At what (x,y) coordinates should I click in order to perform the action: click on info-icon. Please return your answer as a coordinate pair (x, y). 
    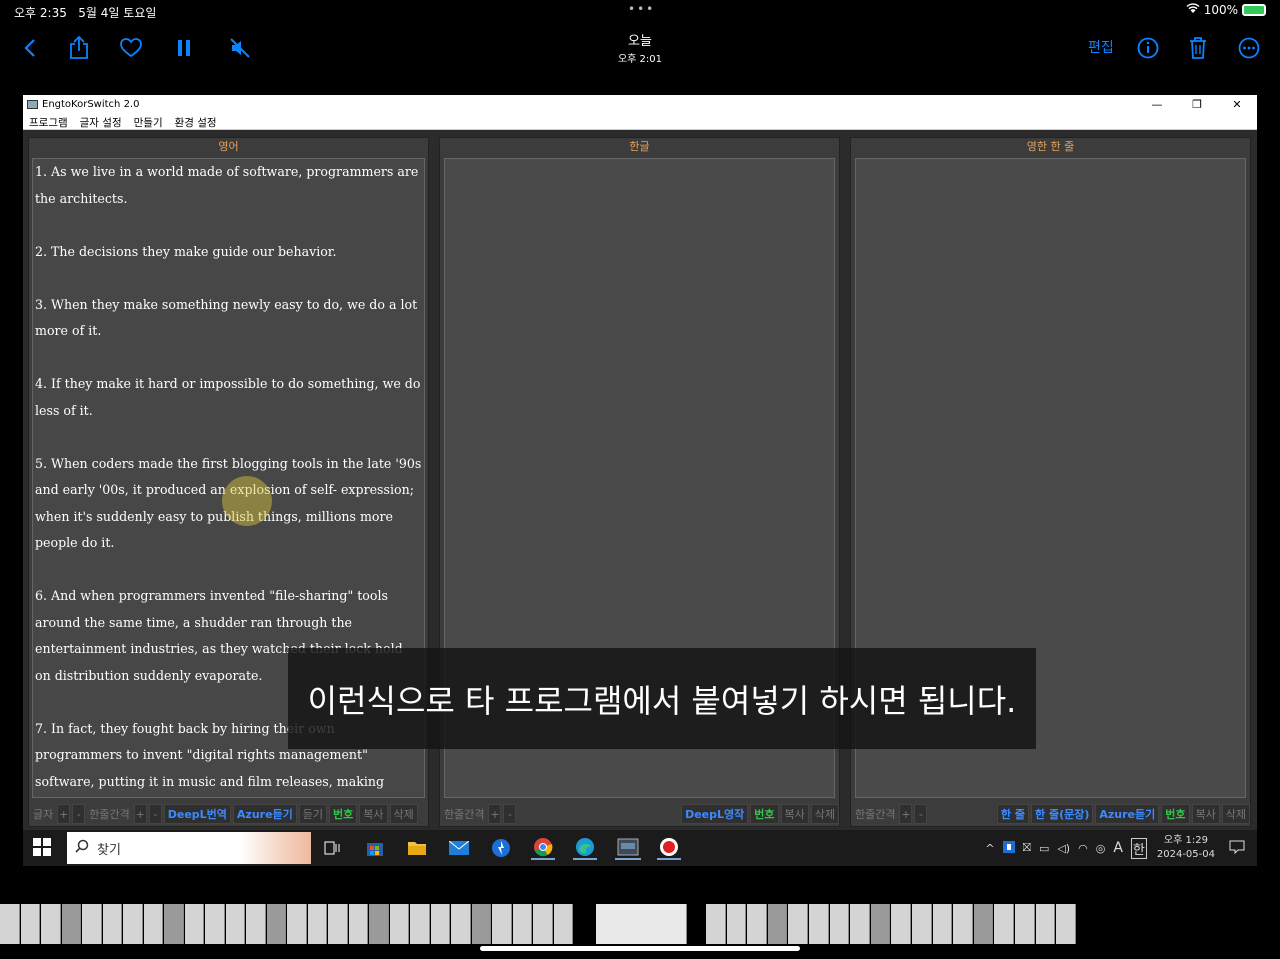
    Looking at the image, I should click on (1148, 48).